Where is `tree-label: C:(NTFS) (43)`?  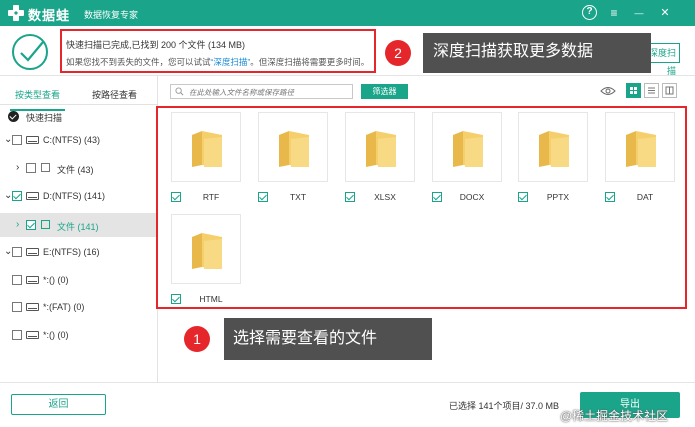 tree-label: C:(NTFS) (43) is located at coordinates (71, 140).